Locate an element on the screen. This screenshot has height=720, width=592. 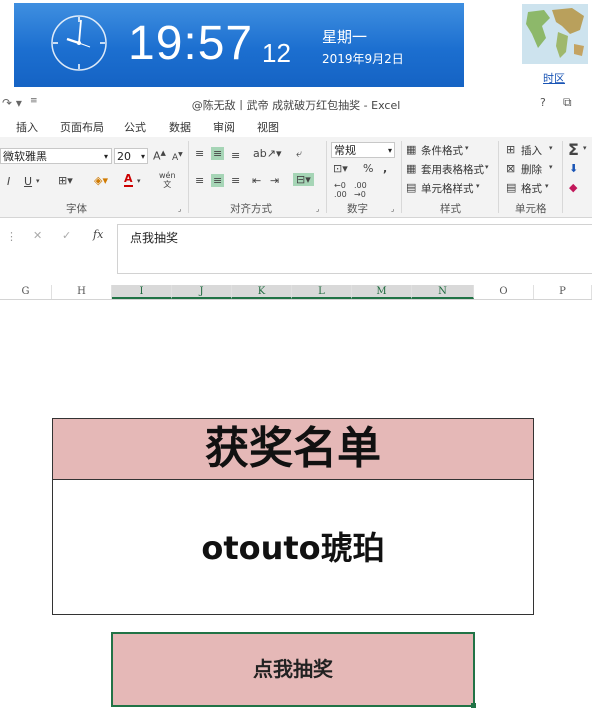
column-header-j: J is located at coordinates (202, 292).